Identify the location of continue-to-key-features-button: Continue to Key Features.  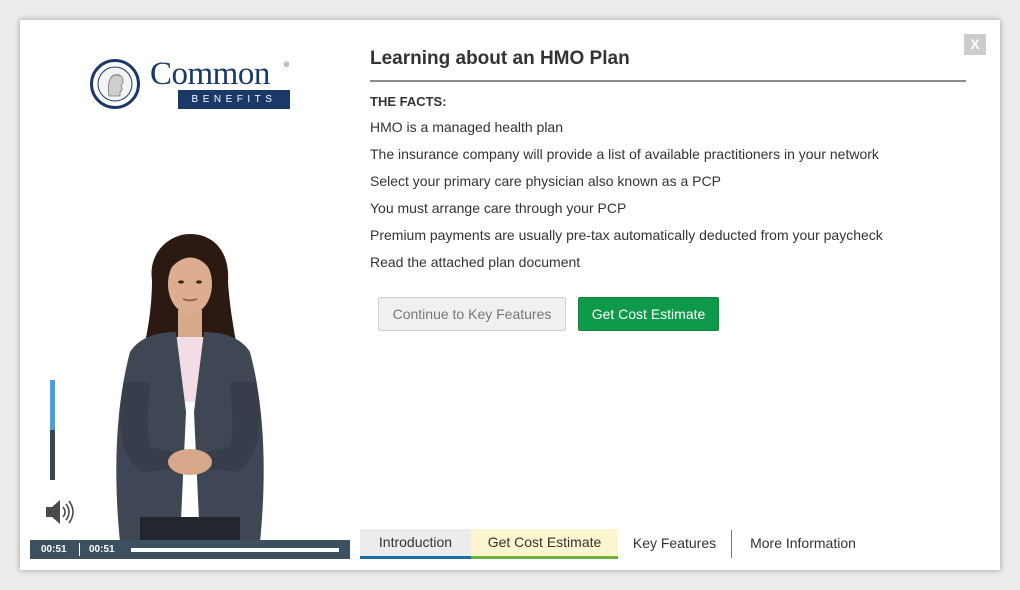
(472, 314).